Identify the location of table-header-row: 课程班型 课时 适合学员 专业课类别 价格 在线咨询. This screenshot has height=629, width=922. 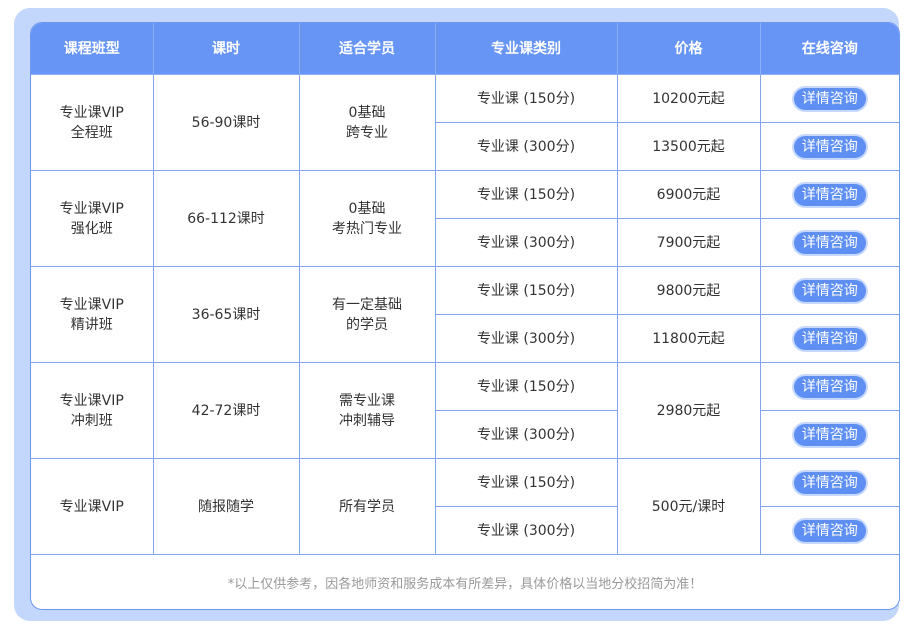
(465, 49).